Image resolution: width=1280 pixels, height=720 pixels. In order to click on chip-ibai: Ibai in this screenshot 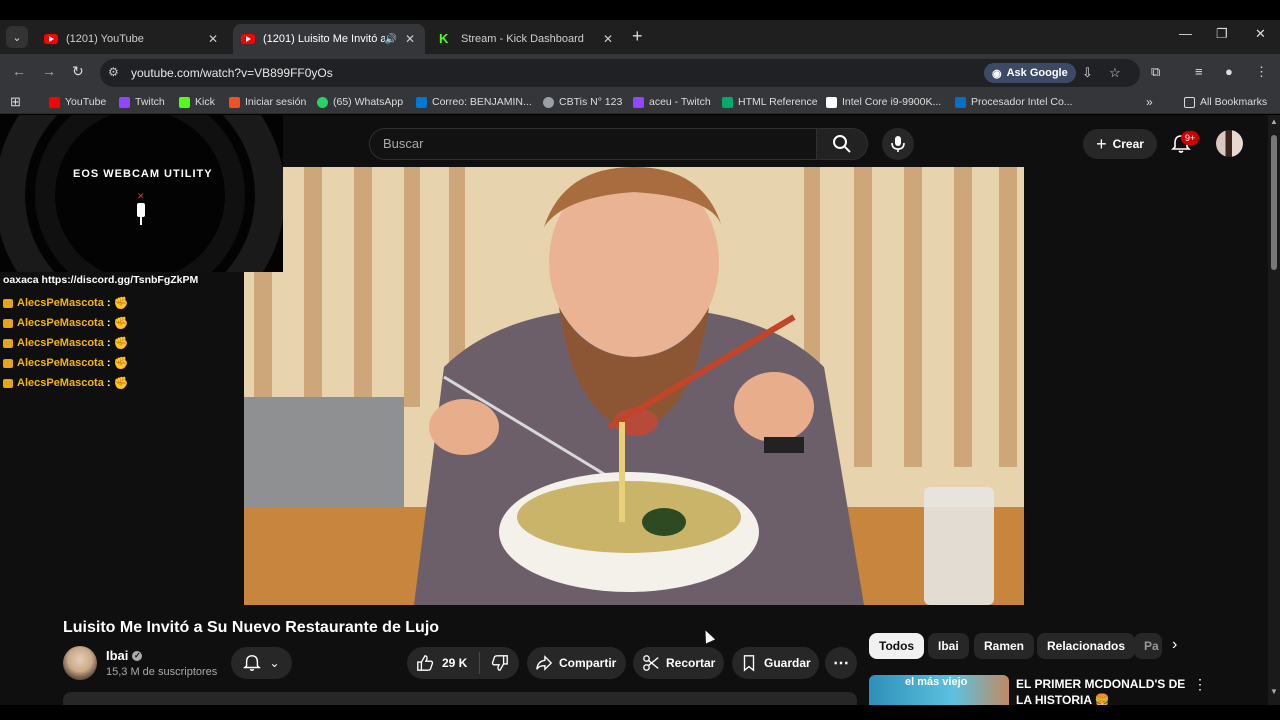, I will do `click(948, 646)`.